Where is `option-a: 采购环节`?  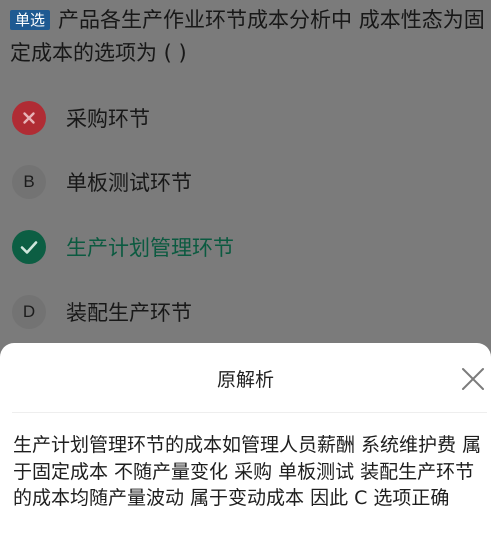 option-a: 采购环节 is located at coordinates (81, 118).